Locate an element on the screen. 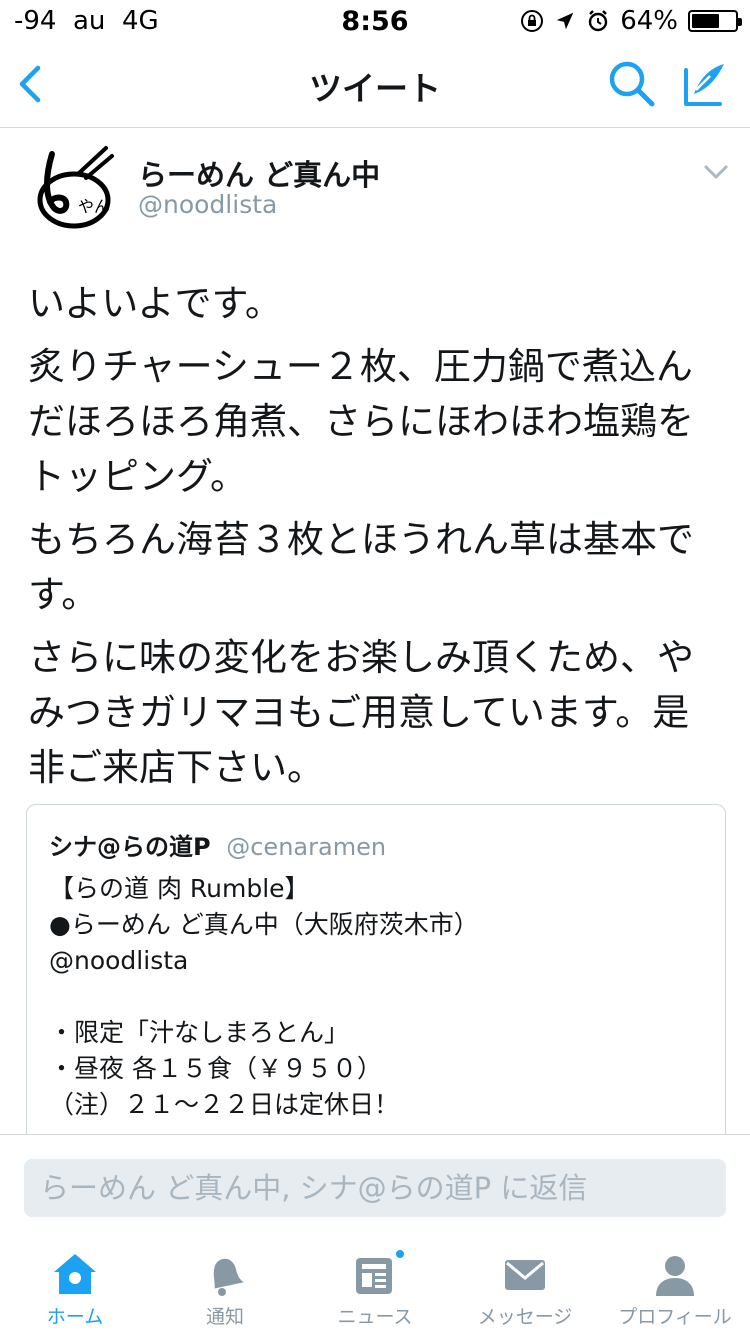  tab-news: ニュース is located at coordinates (375, 1285).